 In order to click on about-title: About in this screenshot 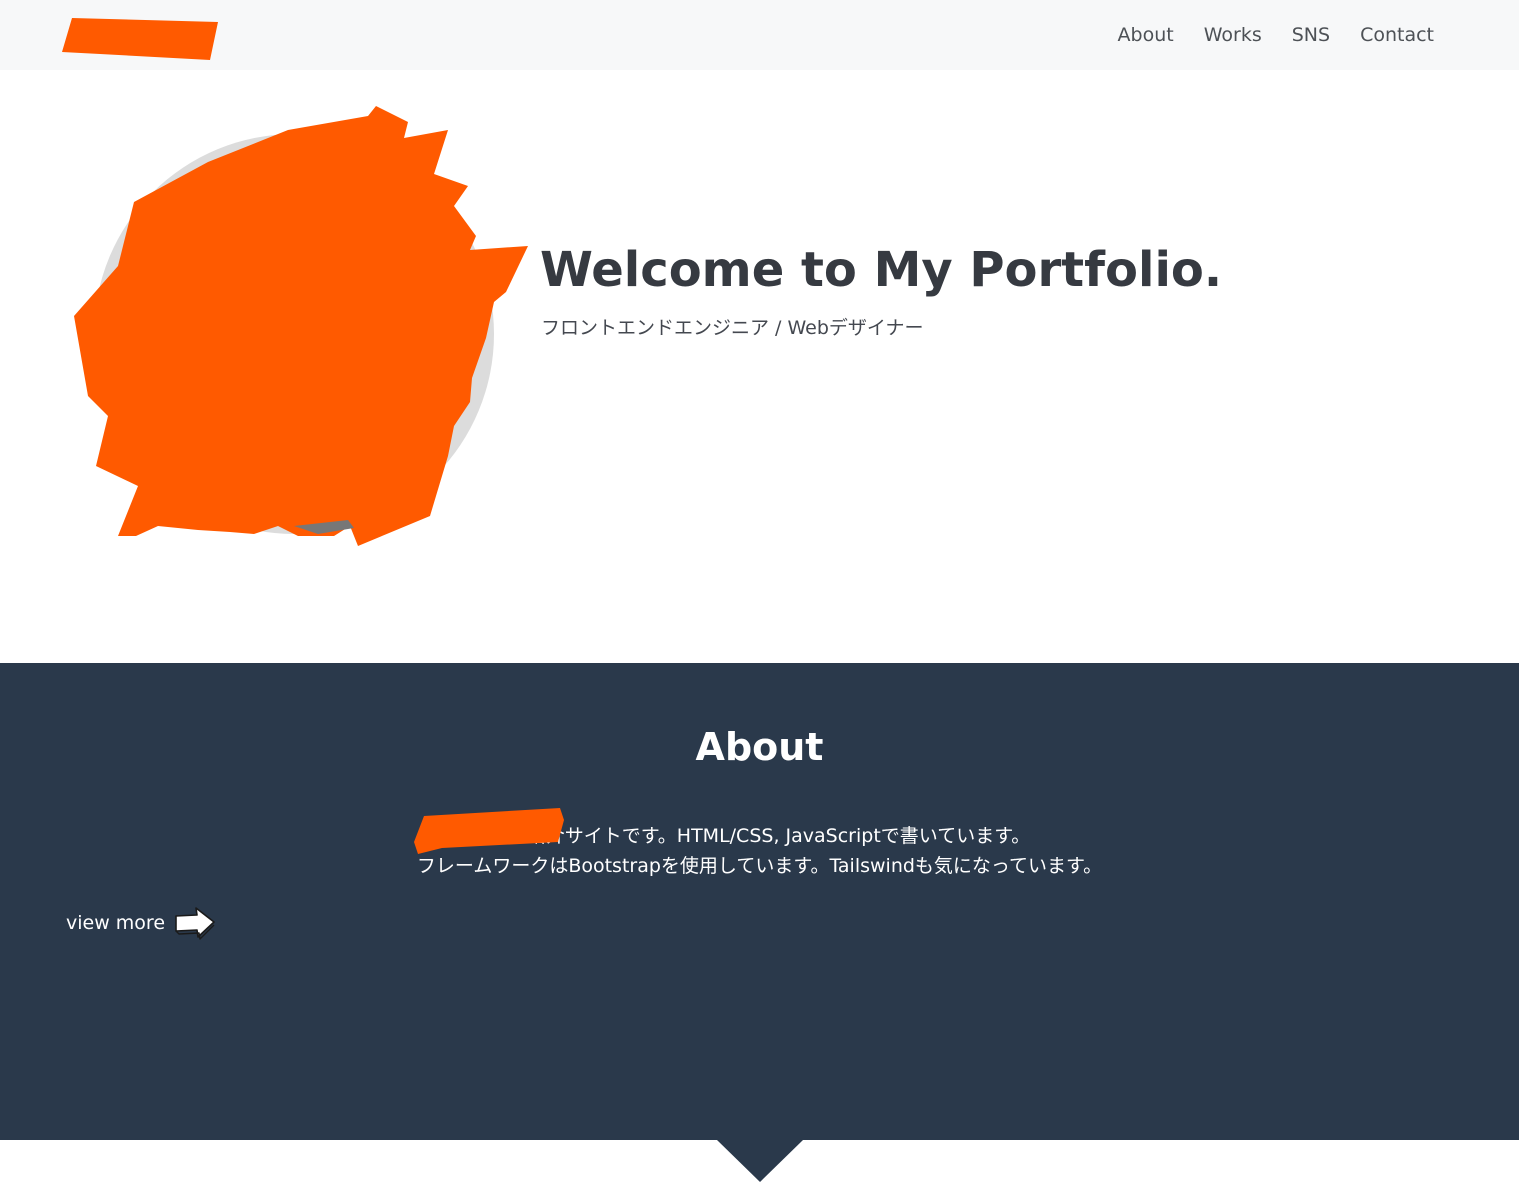, I will do `click(759, 747)`.